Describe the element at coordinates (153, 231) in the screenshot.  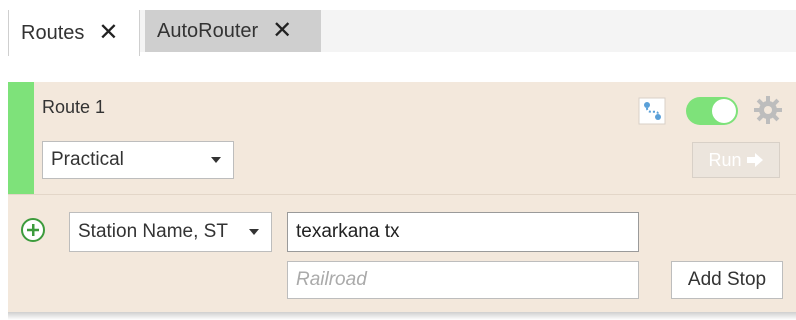
I see `stop-type-value: Station Name, ST` at that location.